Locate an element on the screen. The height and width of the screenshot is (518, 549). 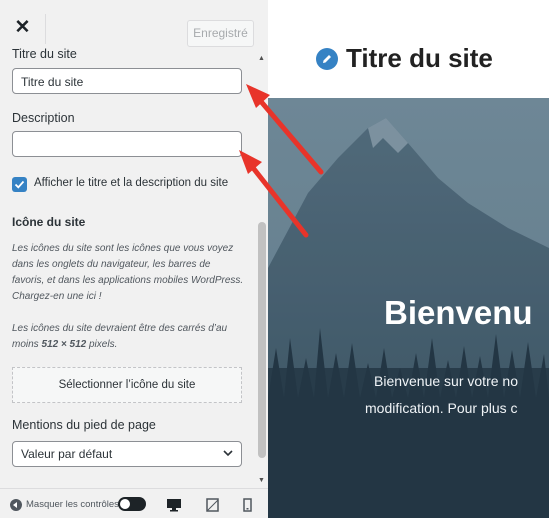
annotation-arrows is located at coordinates (281, 161).